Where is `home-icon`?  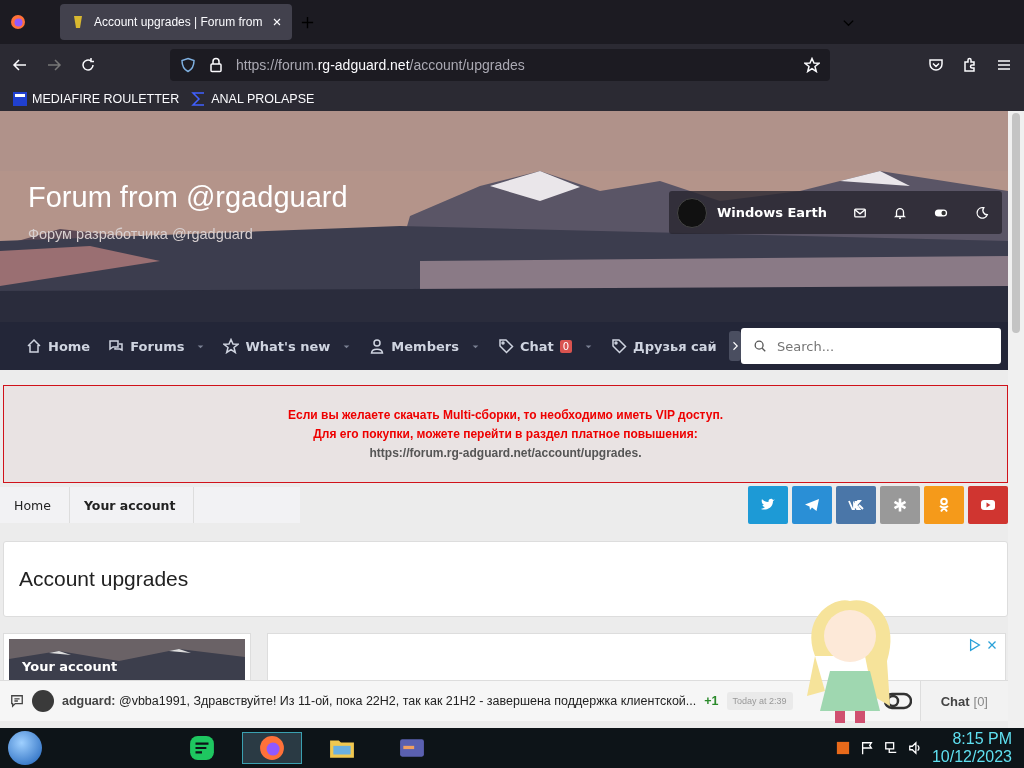 home-icon is located at coordinates (34, 346).